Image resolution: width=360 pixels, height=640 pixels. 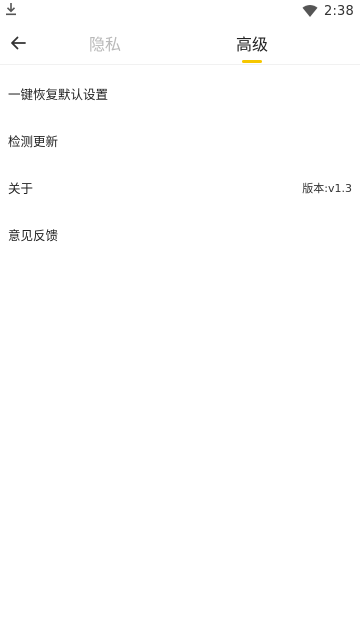 What do you see at coordinates (252, 43) in the screenshot?
I see `tab-advanced: 高级` at bounding box center [252, 43].